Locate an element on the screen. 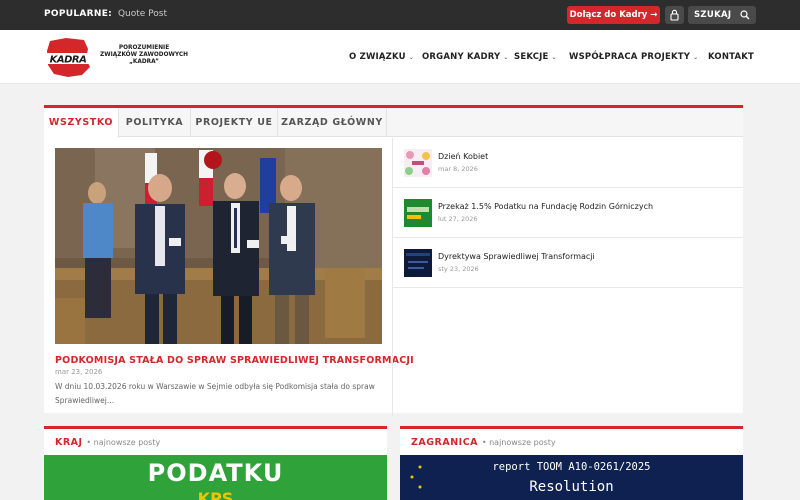 Image resolution: width=800 pixels, height=500 pixels. section-featured-image: PODATKU KPS is located at coordinates (215, 477).